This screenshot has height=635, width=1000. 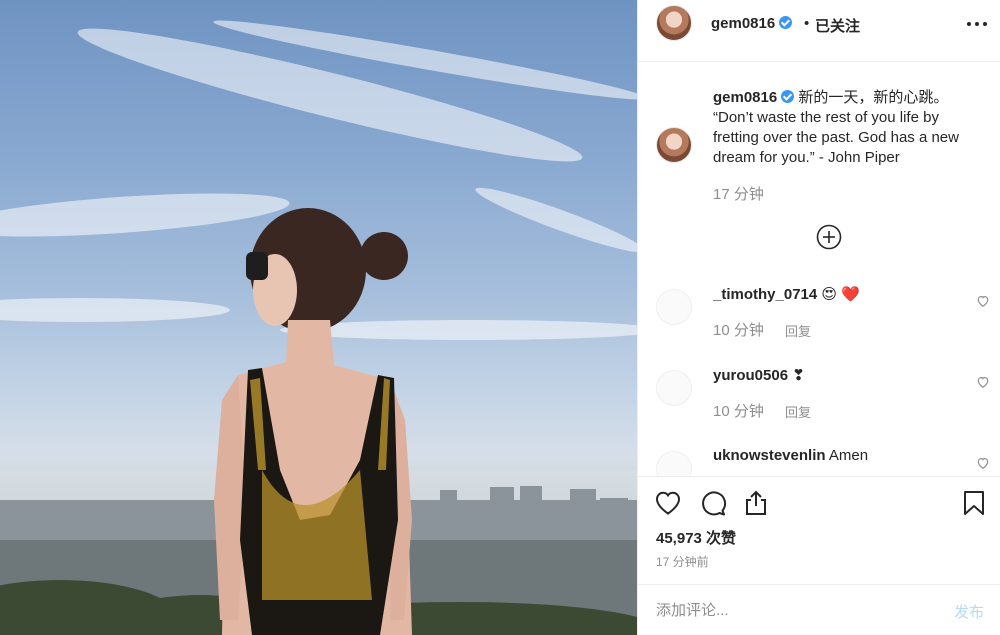 I want to click on likes-count: 45,973 次赞, so click(x=696, y=537).